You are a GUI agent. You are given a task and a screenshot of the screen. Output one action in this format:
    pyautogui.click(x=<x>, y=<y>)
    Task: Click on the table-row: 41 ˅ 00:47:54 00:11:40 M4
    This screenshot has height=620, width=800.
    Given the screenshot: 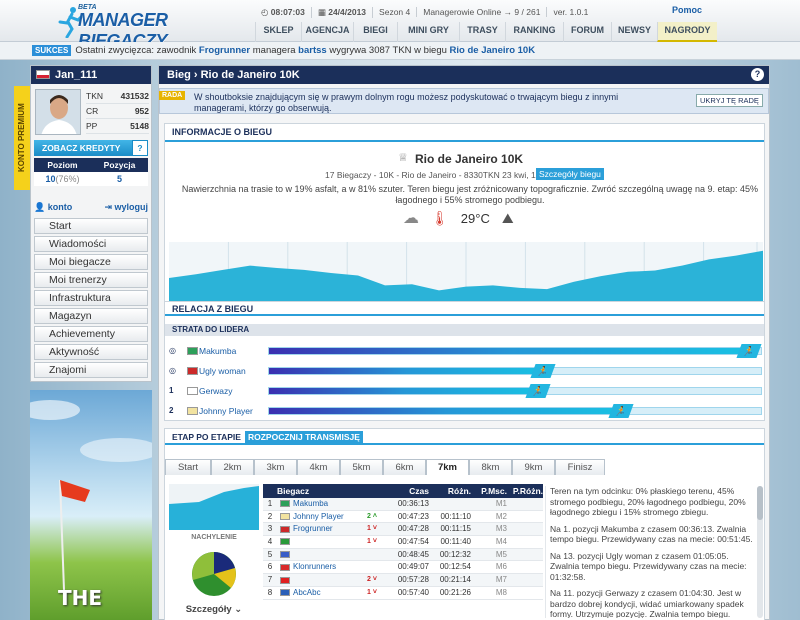 What is the action you would take?
    pyautogui.click(x=403, y=542)
    